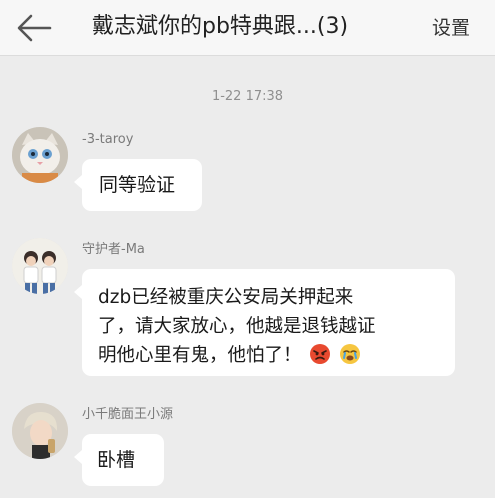  I want to click on sender-name: -3-taroy, so click(108, 139).